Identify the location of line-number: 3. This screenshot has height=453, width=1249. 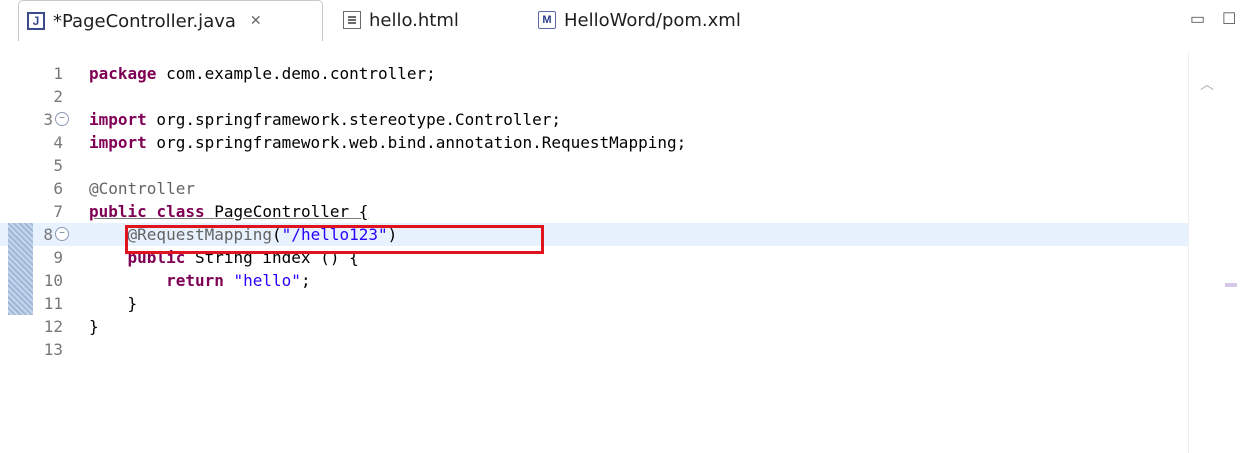
(48, 119).